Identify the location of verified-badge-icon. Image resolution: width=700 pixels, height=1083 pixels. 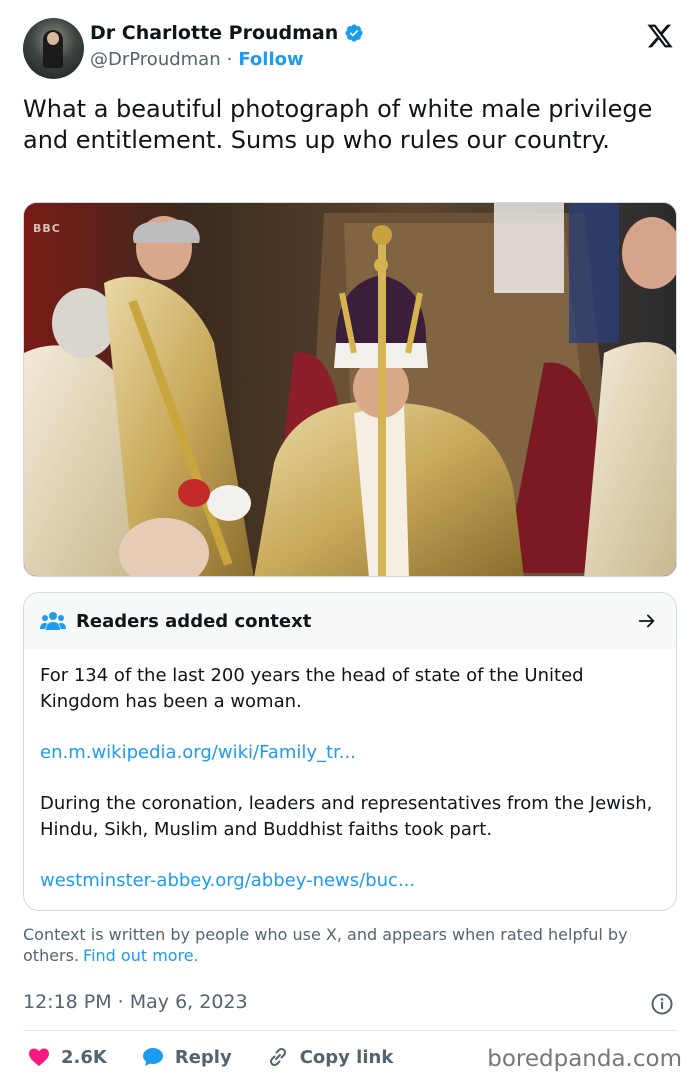
(354, 33).